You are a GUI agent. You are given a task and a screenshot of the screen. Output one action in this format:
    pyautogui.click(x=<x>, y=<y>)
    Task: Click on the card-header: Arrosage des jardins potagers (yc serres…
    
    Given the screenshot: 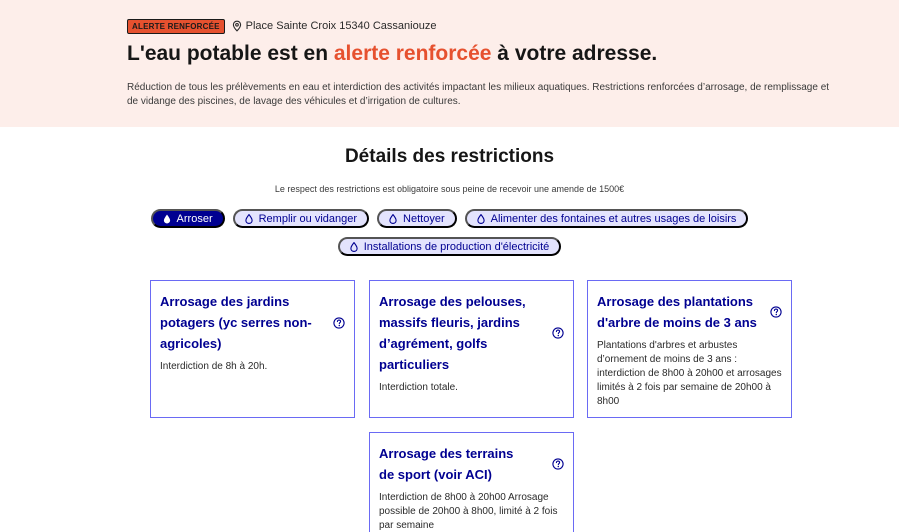 What is the action you would take?
    pyautogui.click(x=252, y=322)
    